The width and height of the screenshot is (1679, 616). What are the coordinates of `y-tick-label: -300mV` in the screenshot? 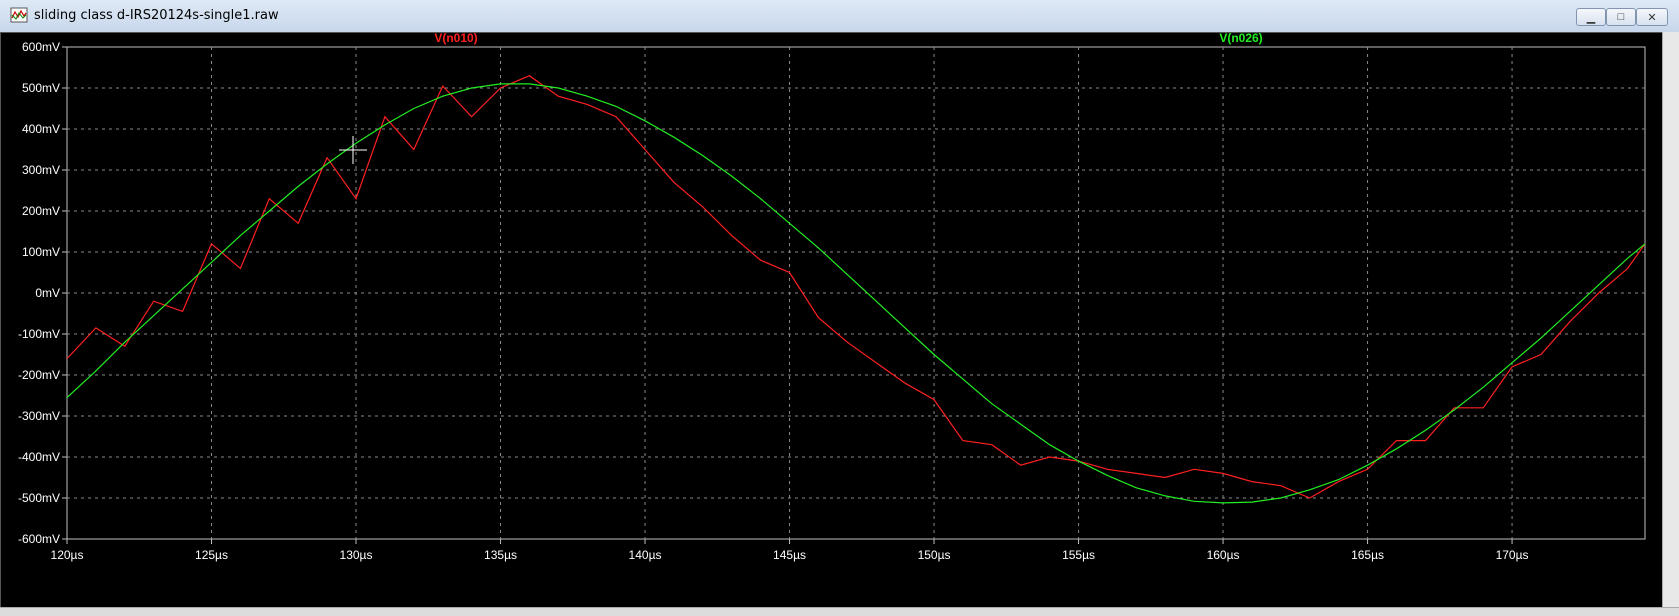 It's located at (39, 416).